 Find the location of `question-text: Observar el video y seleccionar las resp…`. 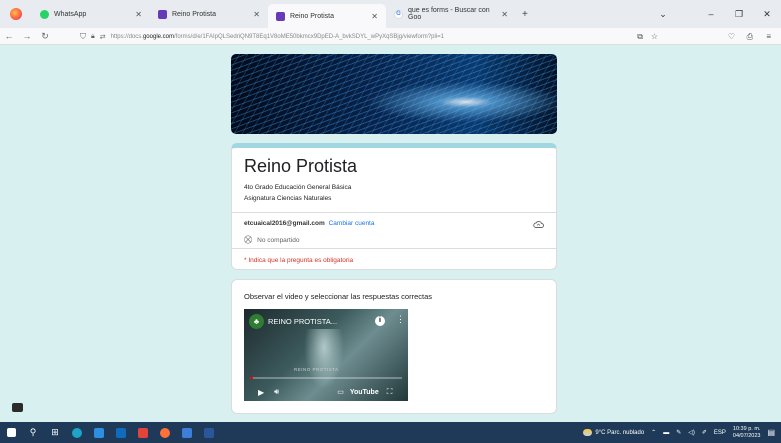

question-text: Observar el video y seleccionar las resp… is located at coordinates (338, 296).